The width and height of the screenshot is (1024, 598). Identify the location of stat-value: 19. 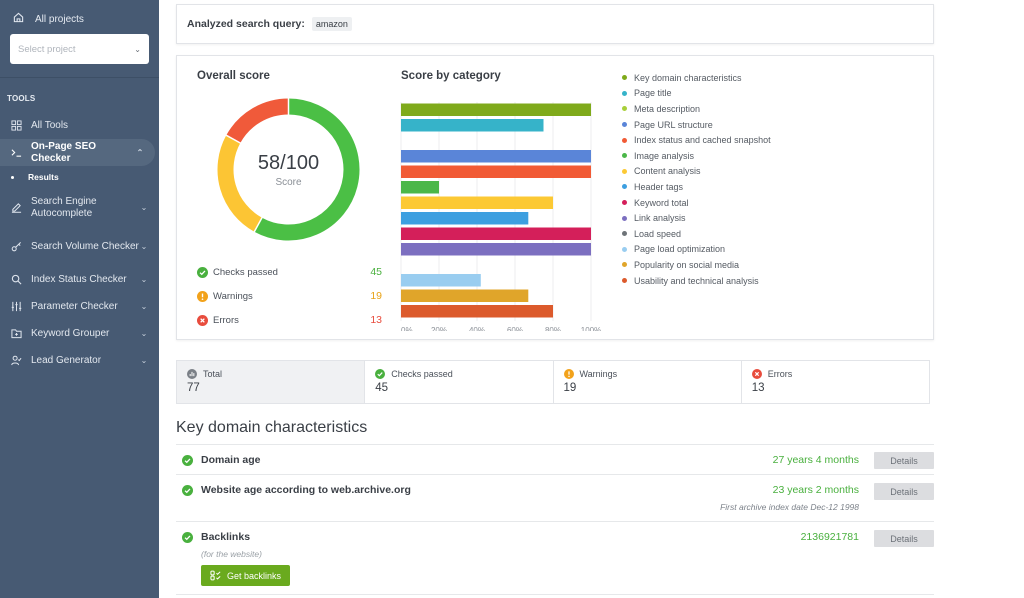
(376, 296).